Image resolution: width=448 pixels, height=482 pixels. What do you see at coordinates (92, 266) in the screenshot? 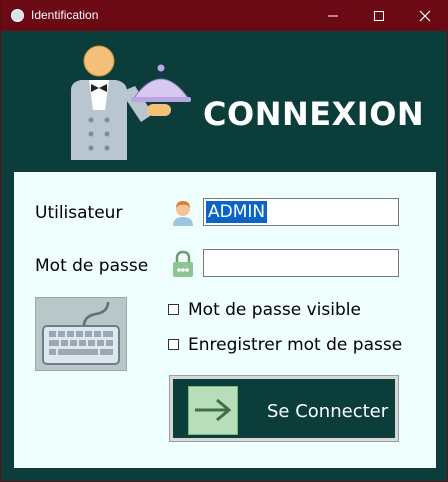
I see `password-label: Mot de passe` at bounding box center [92, 266].